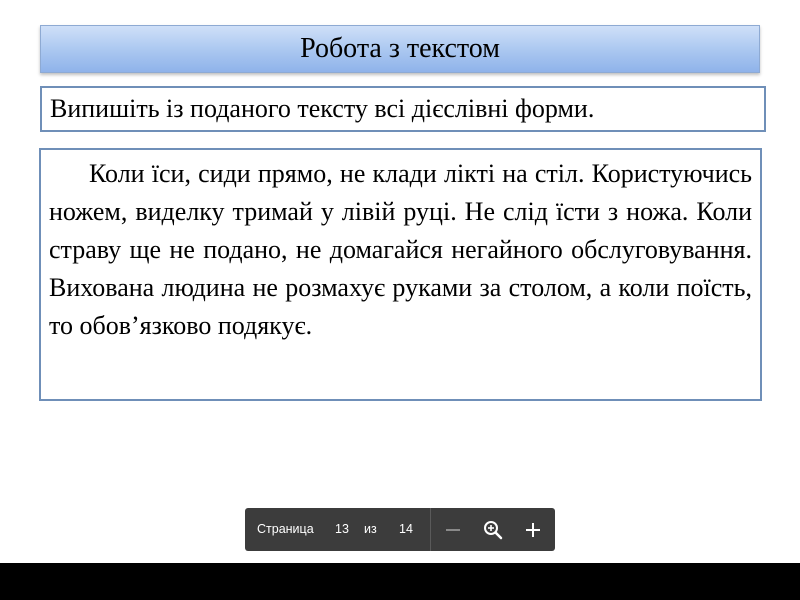 This screenshot has height=600, width=800. I want to click on minus-icon, so click(453, 530).